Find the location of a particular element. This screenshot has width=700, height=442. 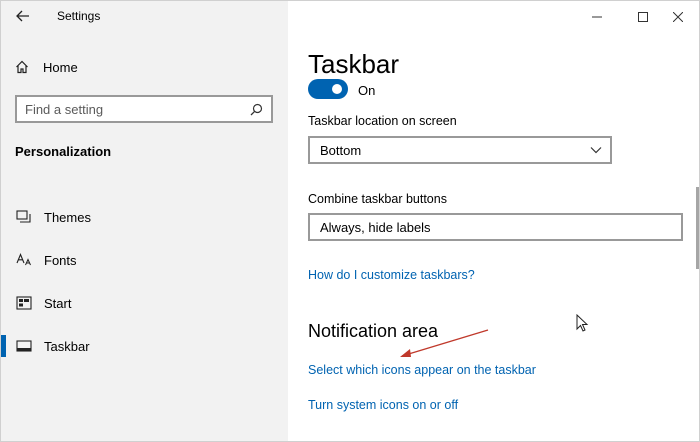

search-input is located at coordinates (131, 109).